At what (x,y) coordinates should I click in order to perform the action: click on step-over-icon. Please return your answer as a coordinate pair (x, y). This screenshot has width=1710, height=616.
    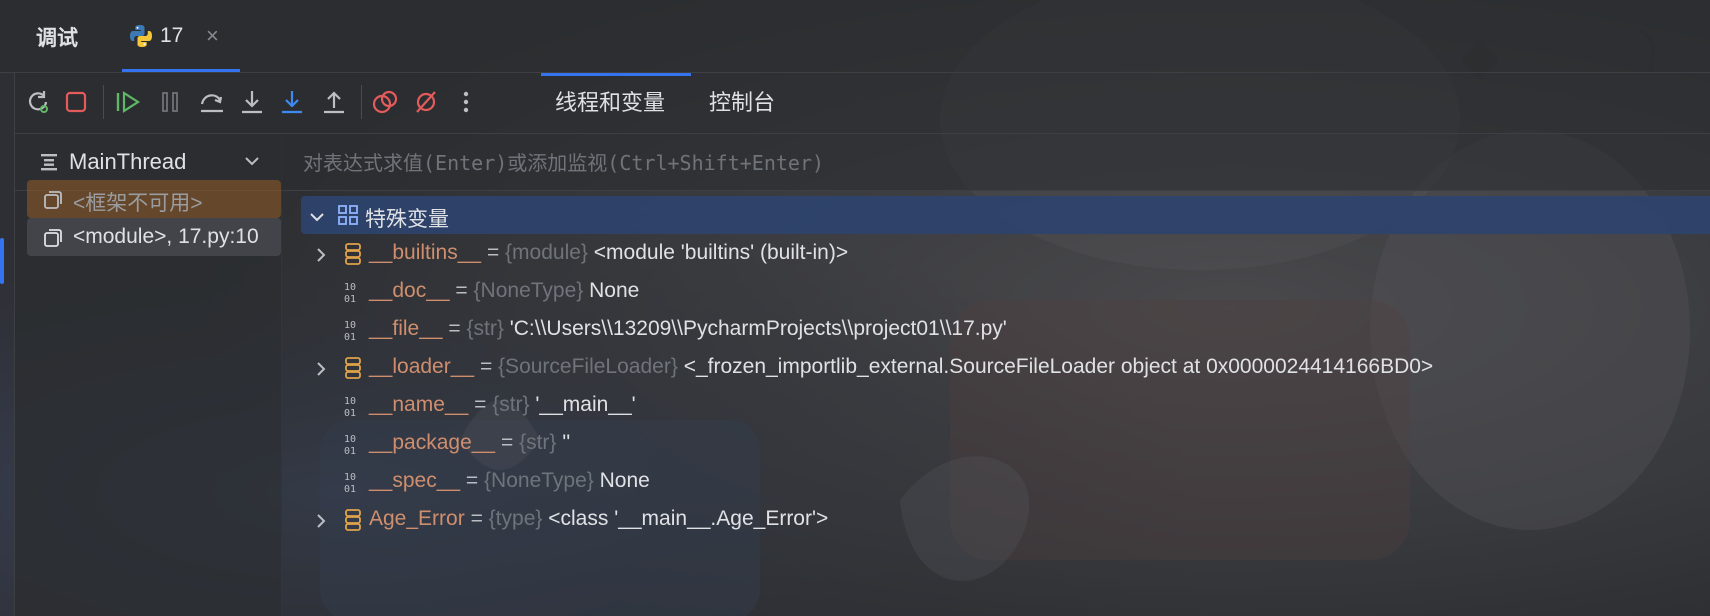
    Looking at the image, I should click on (212, 102).